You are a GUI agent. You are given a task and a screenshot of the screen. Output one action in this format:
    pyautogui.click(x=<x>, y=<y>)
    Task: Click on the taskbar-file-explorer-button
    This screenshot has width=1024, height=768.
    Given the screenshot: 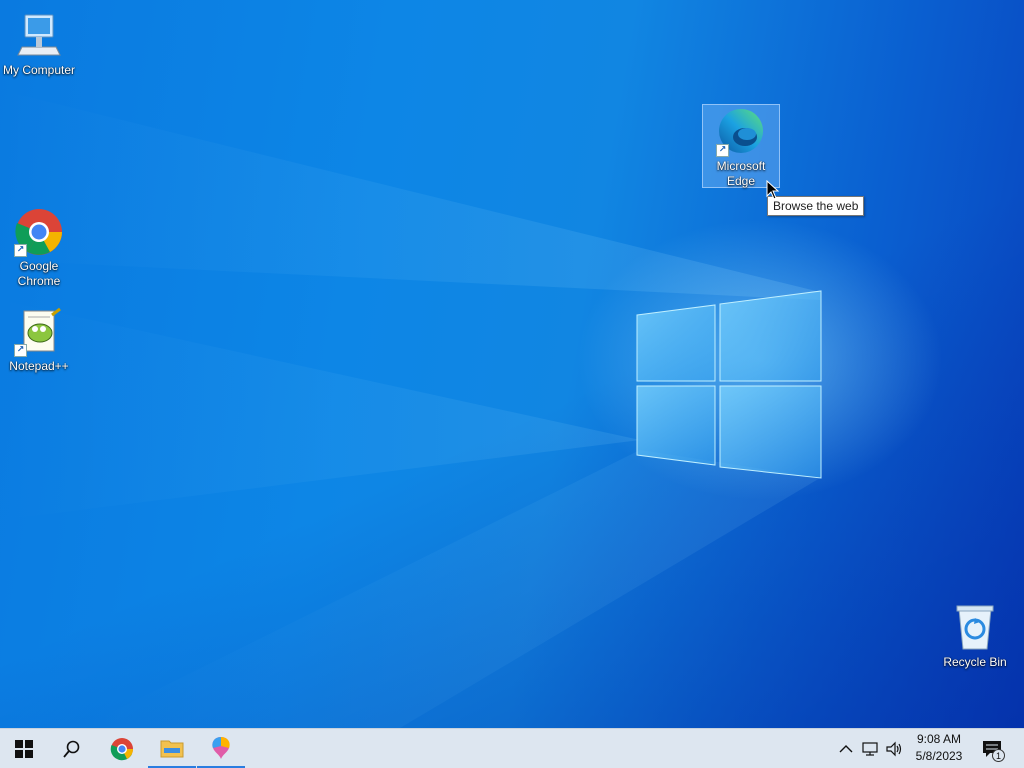 What is the action you would take?
    pyautogui.click(x=172, y=748)
    